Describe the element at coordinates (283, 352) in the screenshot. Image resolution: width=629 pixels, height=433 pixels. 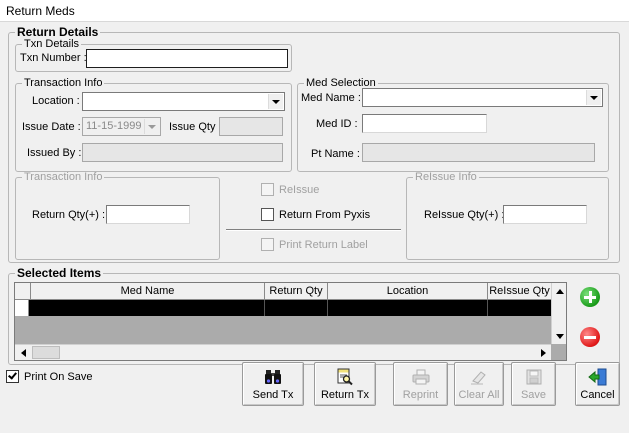
I see `grid-horizontal-scrollbar` at that location.